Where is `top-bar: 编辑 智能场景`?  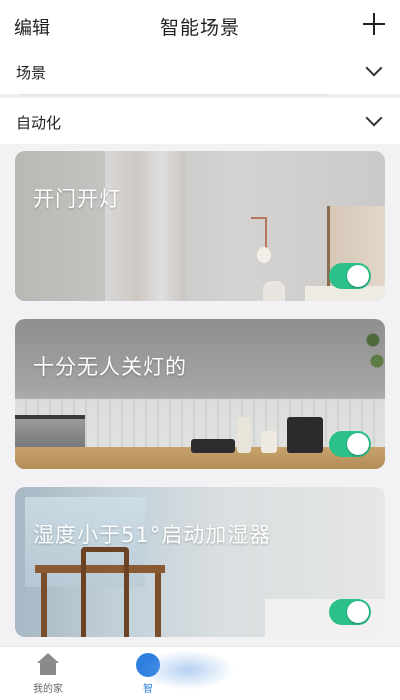 top-bar: 编辑 智能场景 is located at coordinates (200, 25).